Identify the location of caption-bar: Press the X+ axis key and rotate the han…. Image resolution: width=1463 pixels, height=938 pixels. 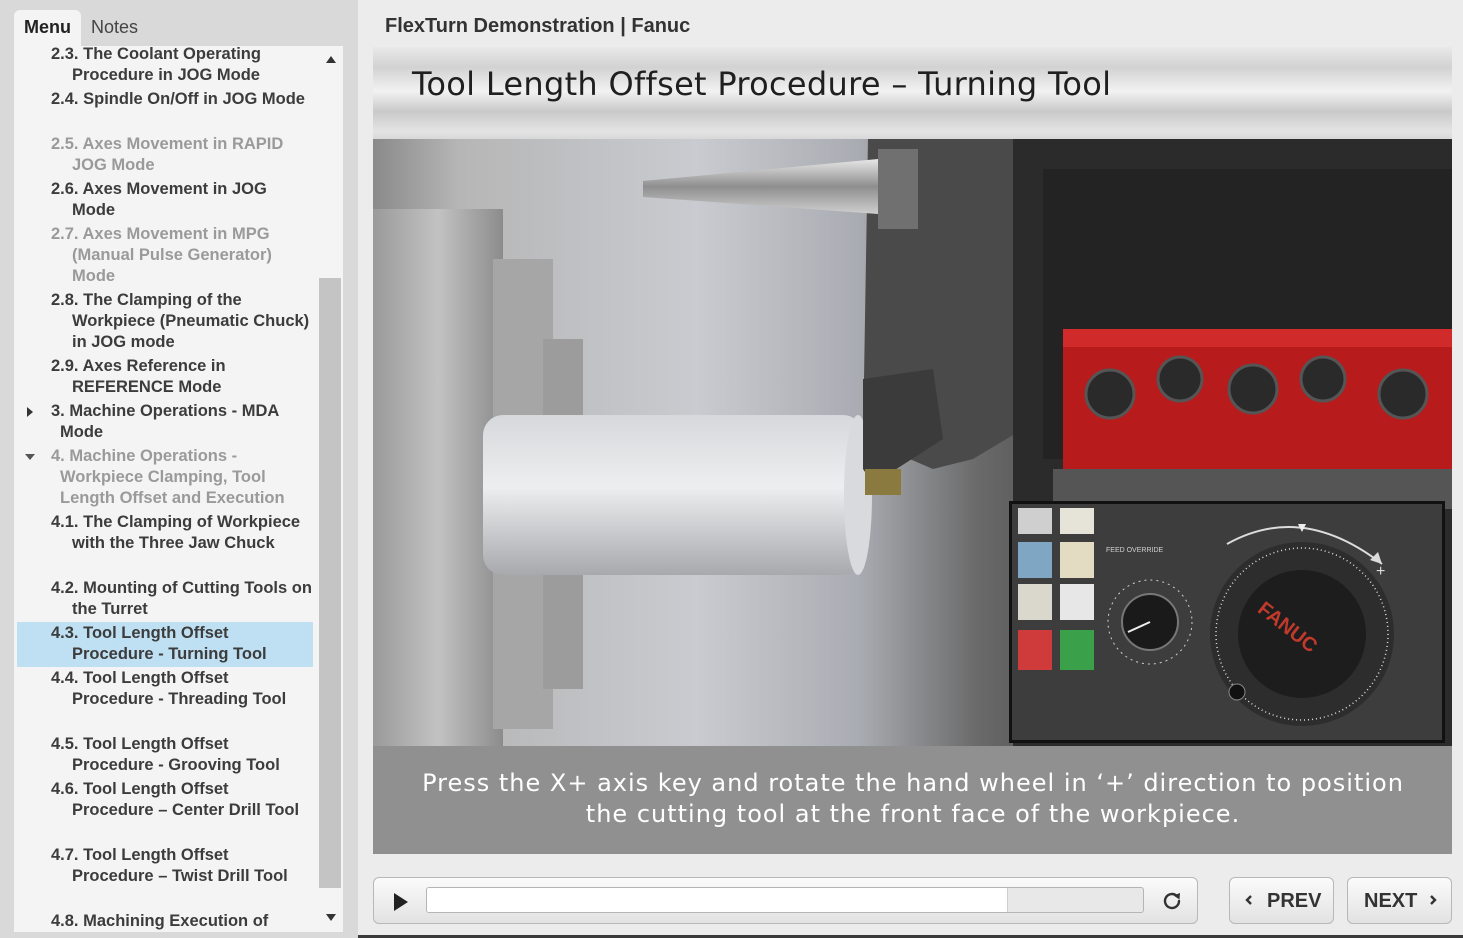
(912, 800).